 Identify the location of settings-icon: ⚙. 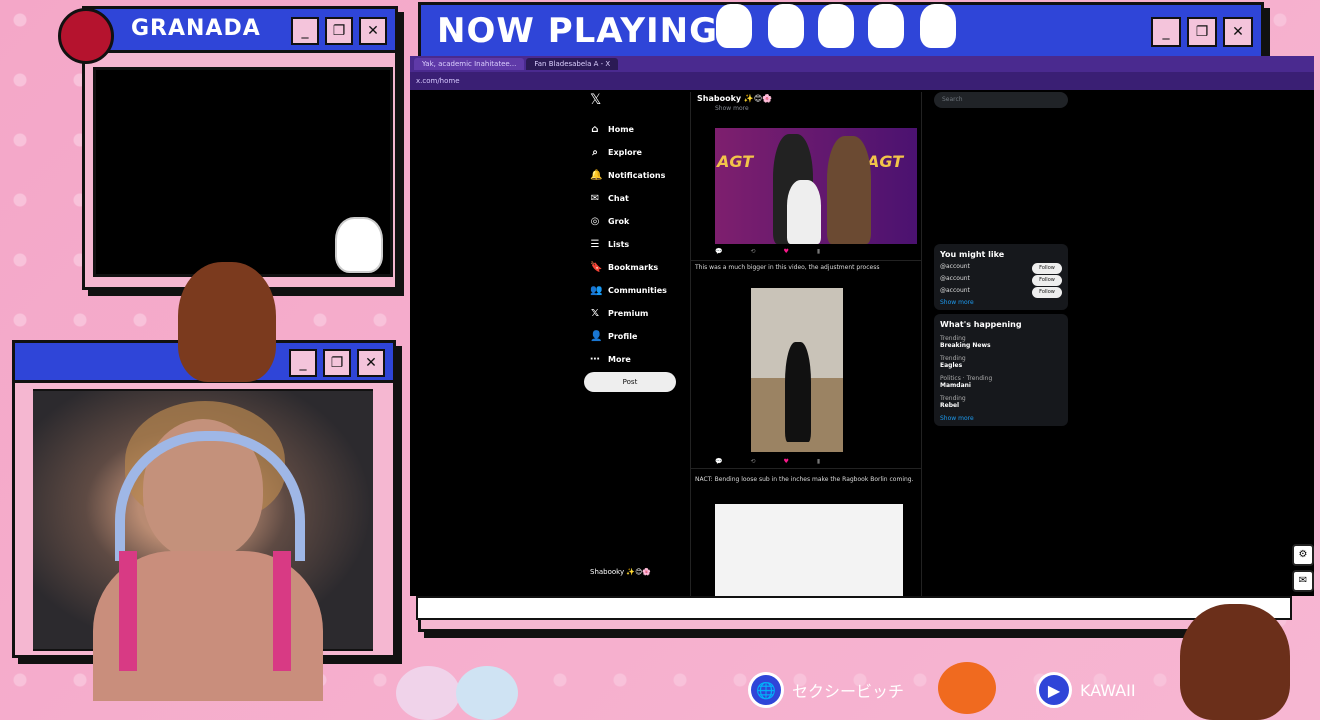
(1303, 555).